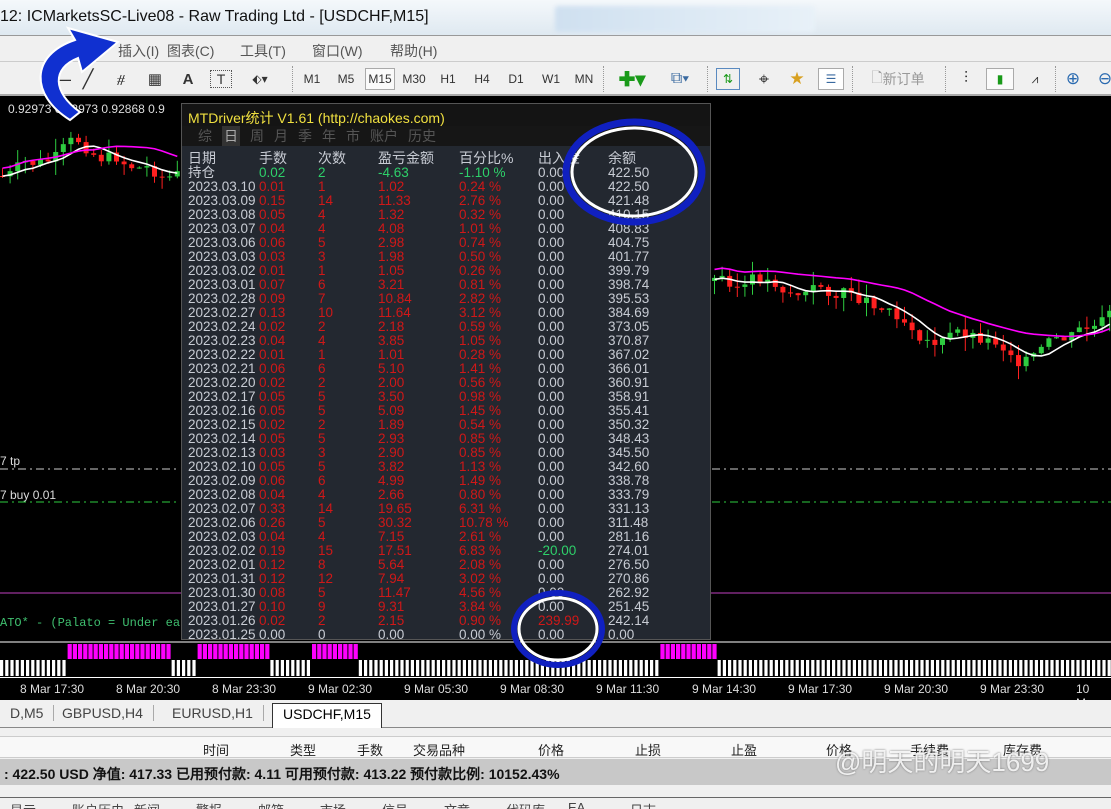 The height and width of the screenshot is (809, 1111). I want to click on cell: 0.04, so click(272, 340).